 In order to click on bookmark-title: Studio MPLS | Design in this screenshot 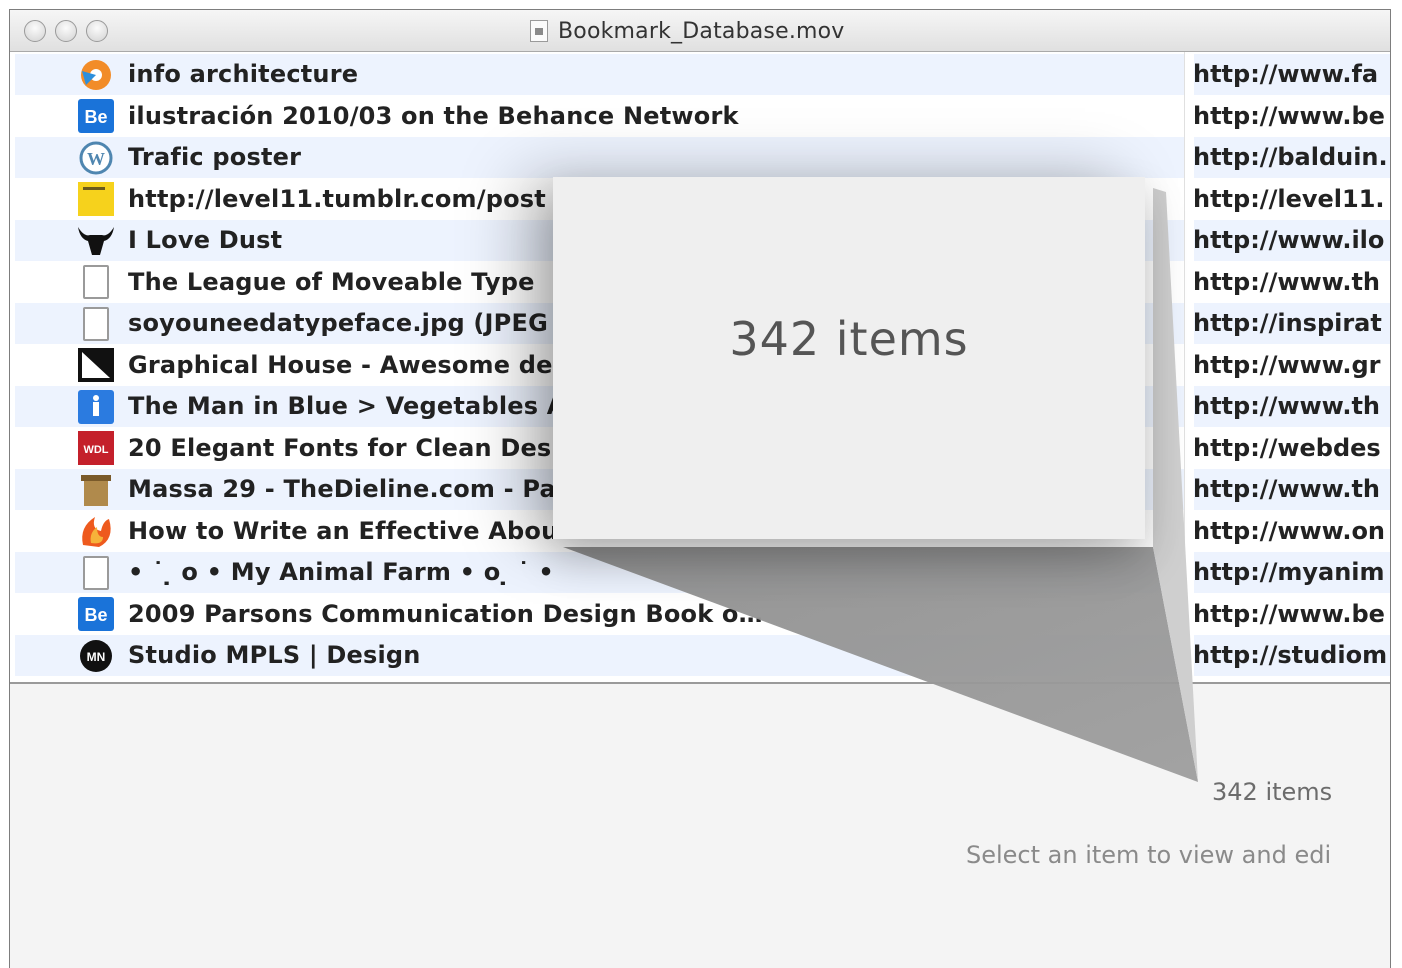, I will do `click(274, 655)`.